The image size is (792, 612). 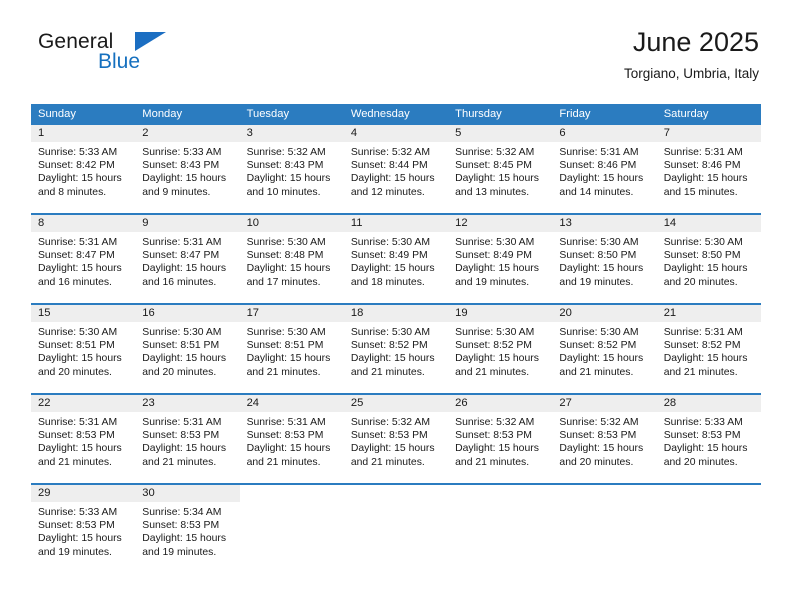 What do you see at coordinates (72, 192) in the screenshot?
I see `daylight-text-line2: and 8 minutes.` at bounding box center [72, 192].